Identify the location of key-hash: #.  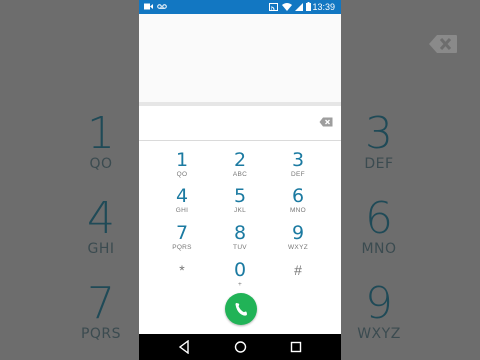
(298, 278).